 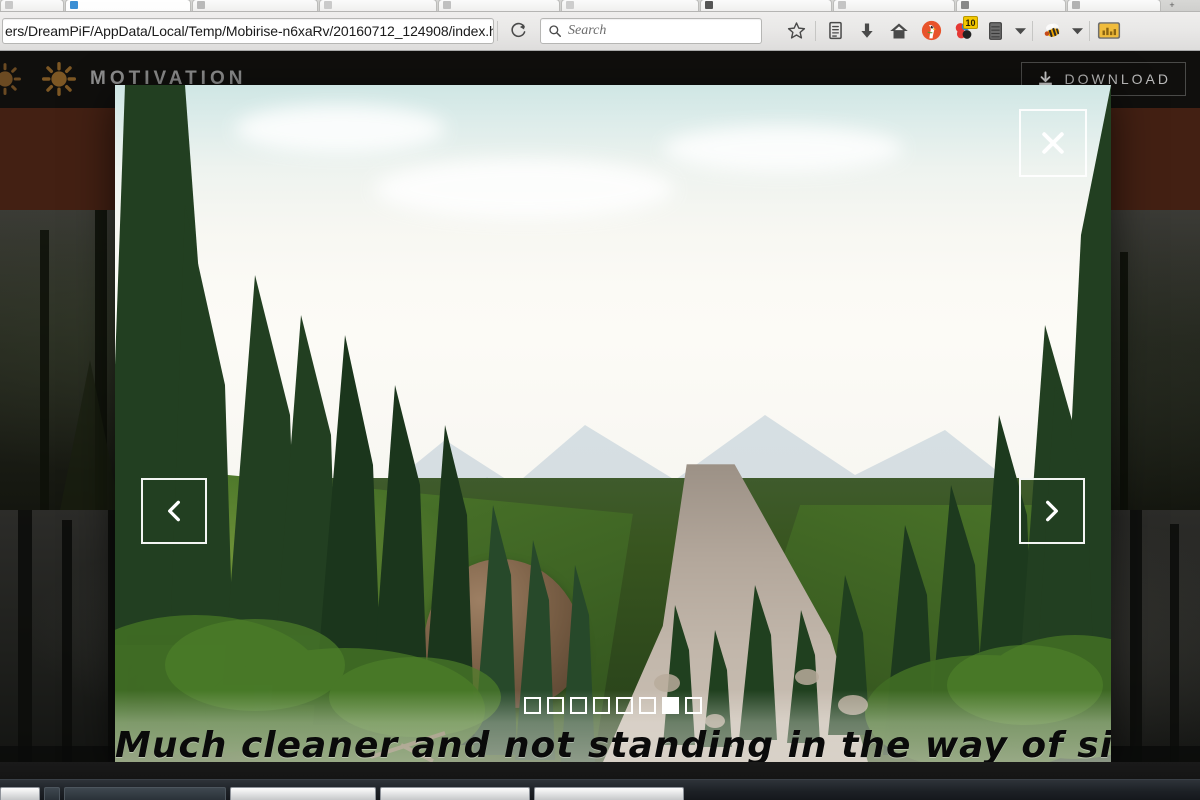 I want to click on taskbar-buttons, so click(x=344, y=793).